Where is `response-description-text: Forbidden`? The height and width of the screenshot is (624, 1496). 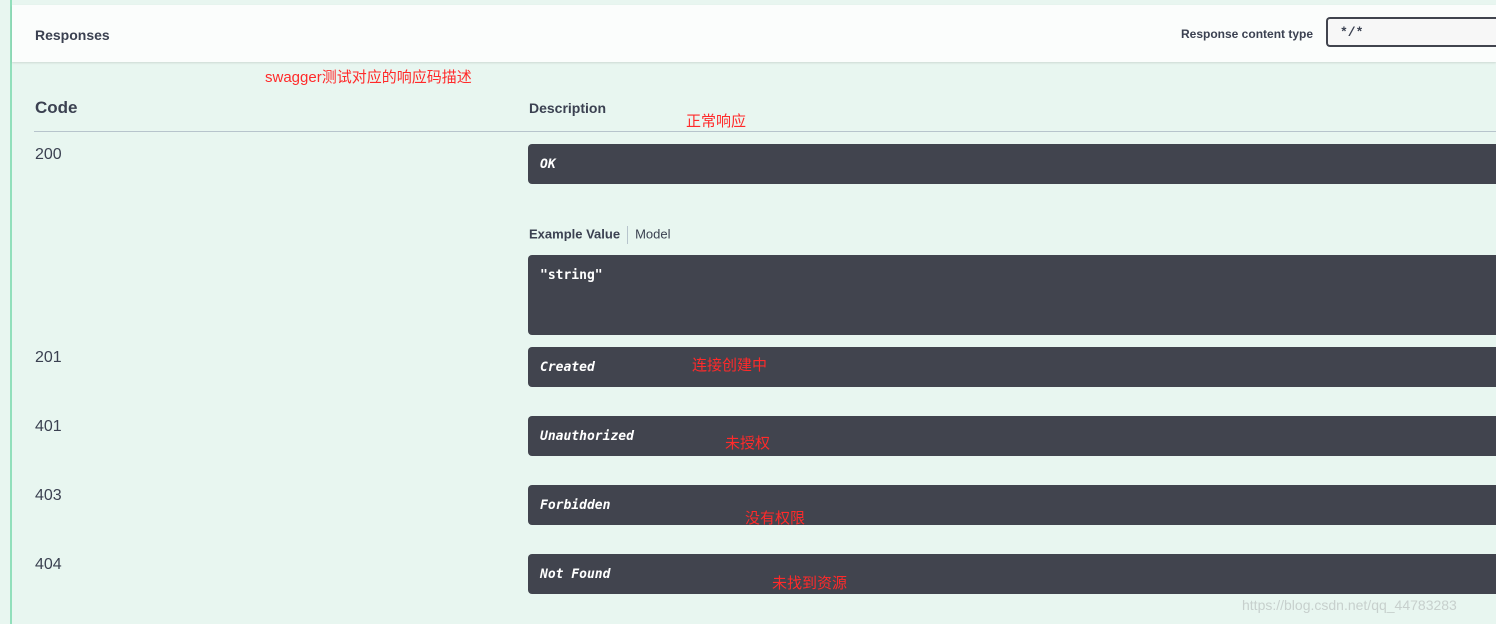 response-description-text: Forbidden is located at coordinates (575, 505).